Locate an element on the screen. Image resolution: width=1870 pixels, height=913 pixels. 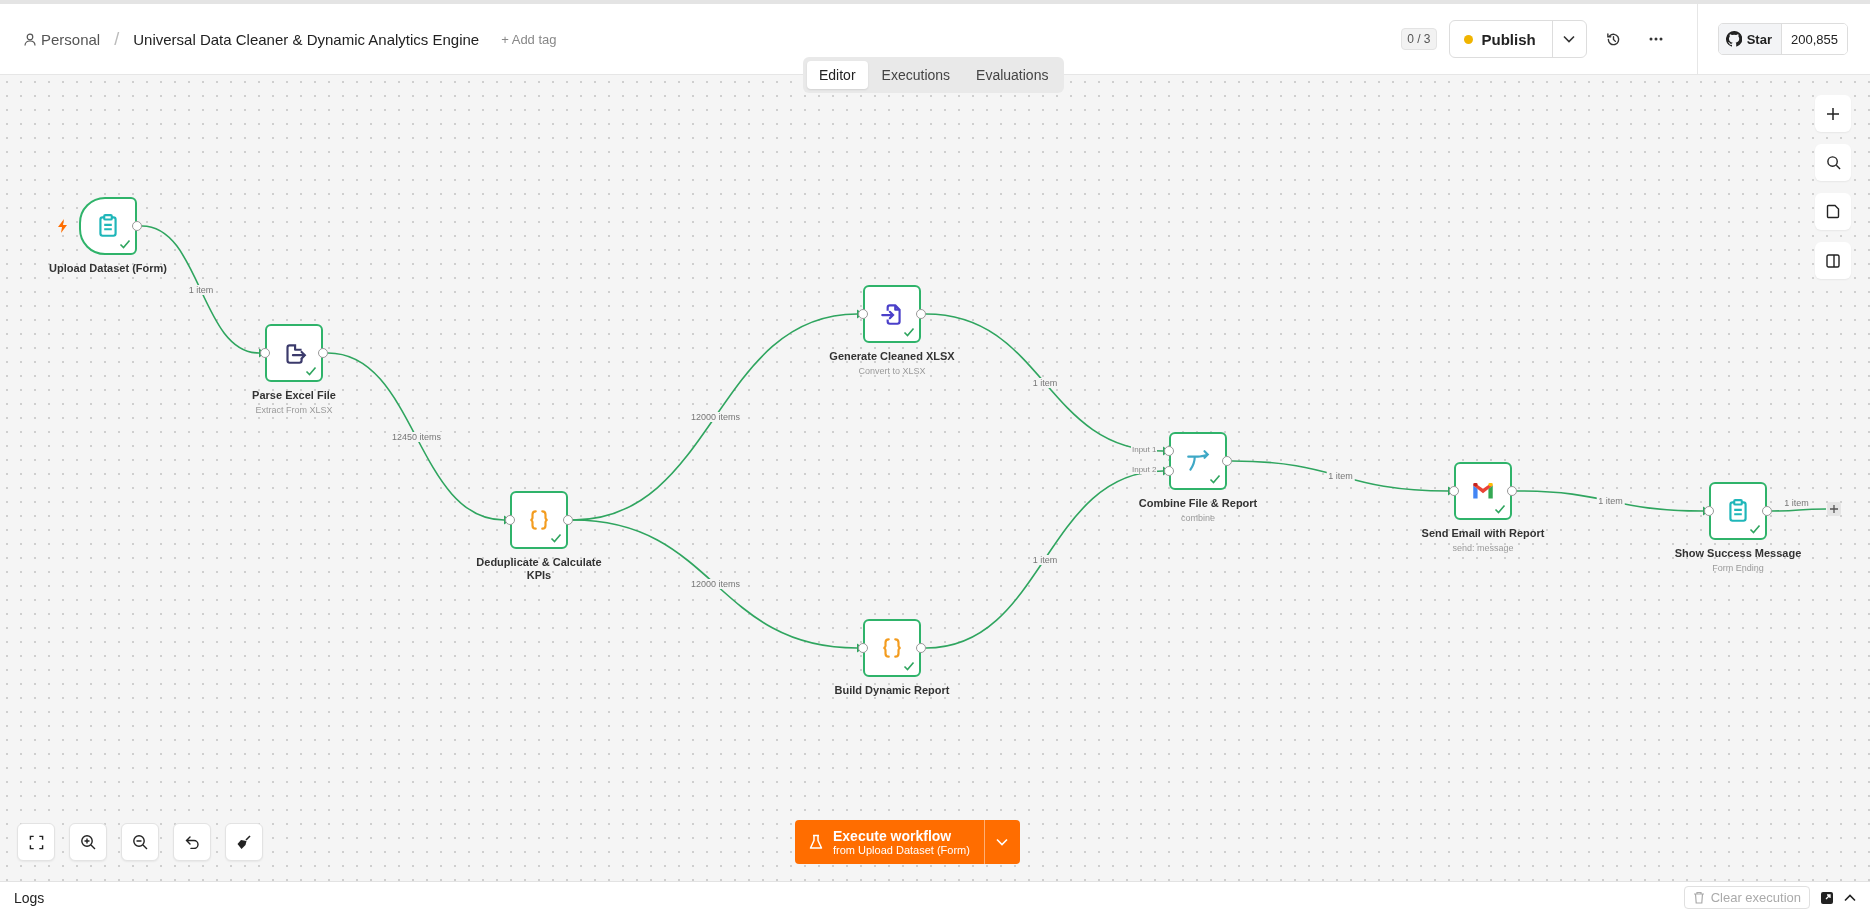
sticky-note-button is located at coordinates (1833, 211).